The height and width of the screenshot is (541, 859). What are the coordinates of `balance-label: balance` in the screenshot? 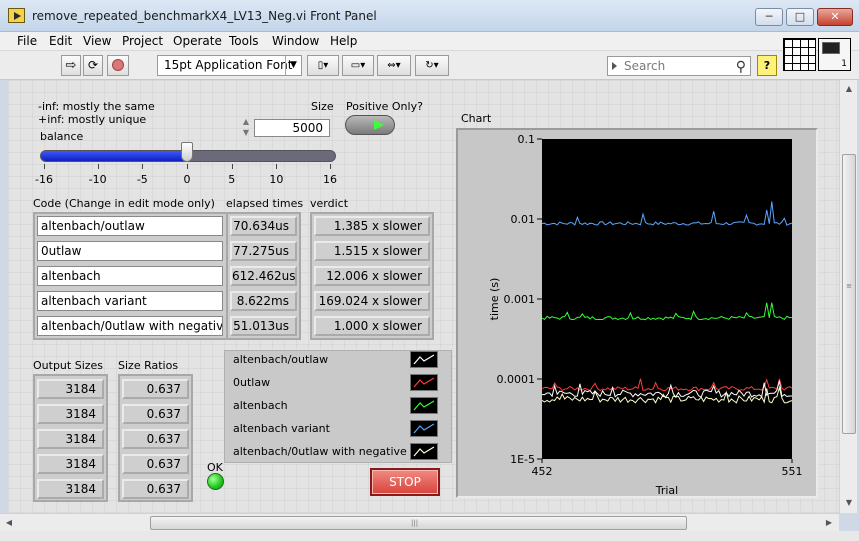 It's located at (62, 136).